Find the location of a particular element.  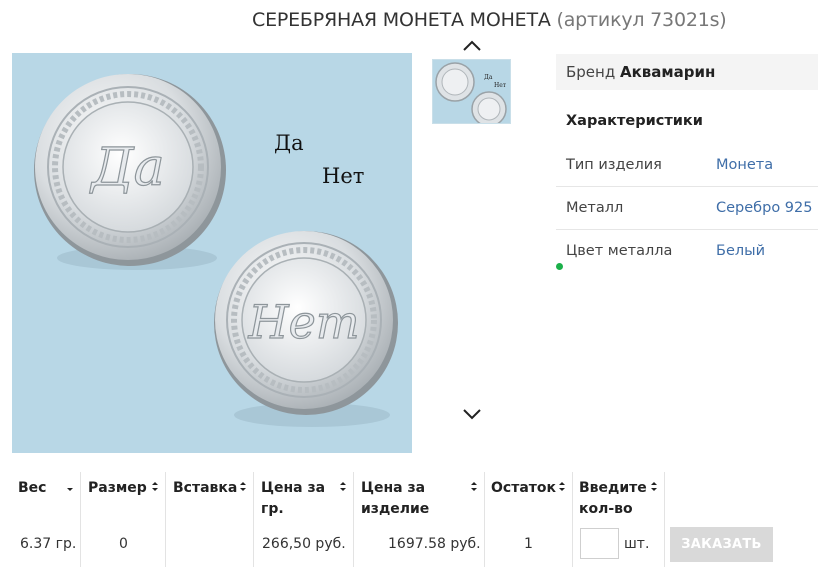

status-dot-icon is located at coordinates (559, 266).